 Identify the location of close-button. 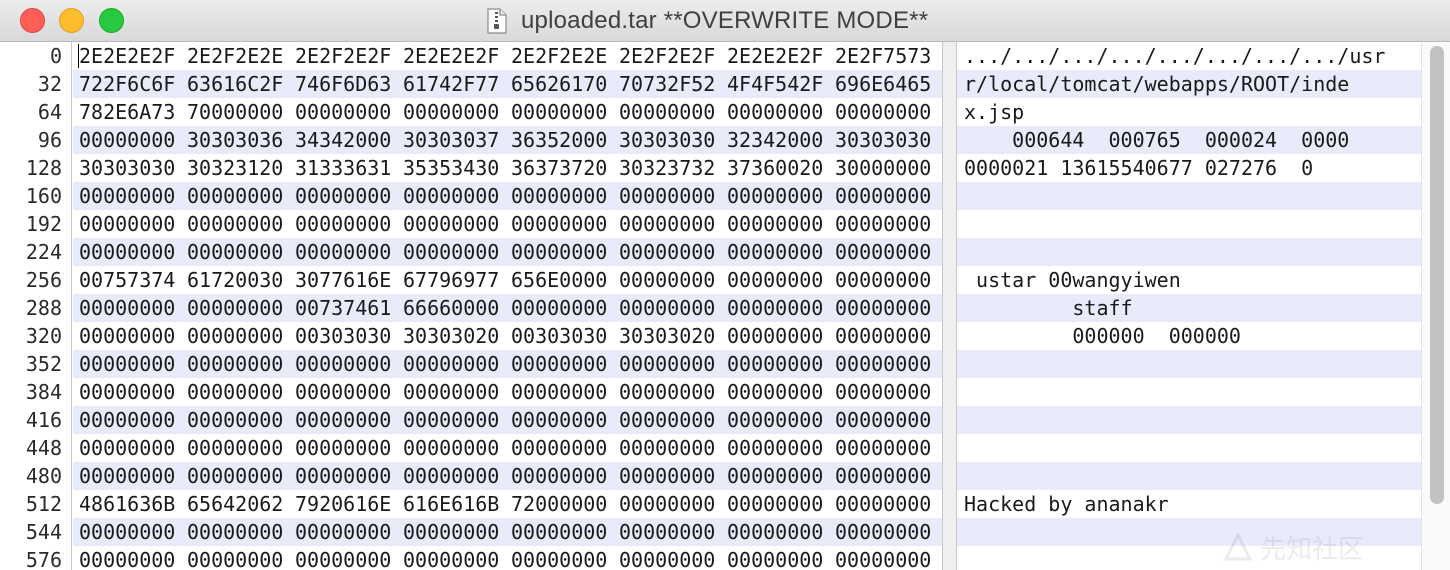
(32, 20).